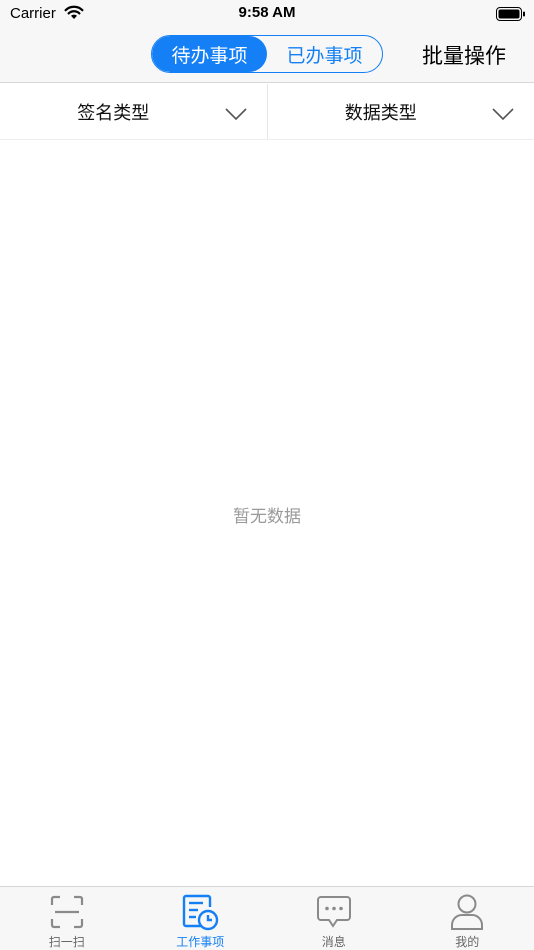  I want to click on nav-bar: 待办事项 已办事项 批量操作, so click(267, 55).